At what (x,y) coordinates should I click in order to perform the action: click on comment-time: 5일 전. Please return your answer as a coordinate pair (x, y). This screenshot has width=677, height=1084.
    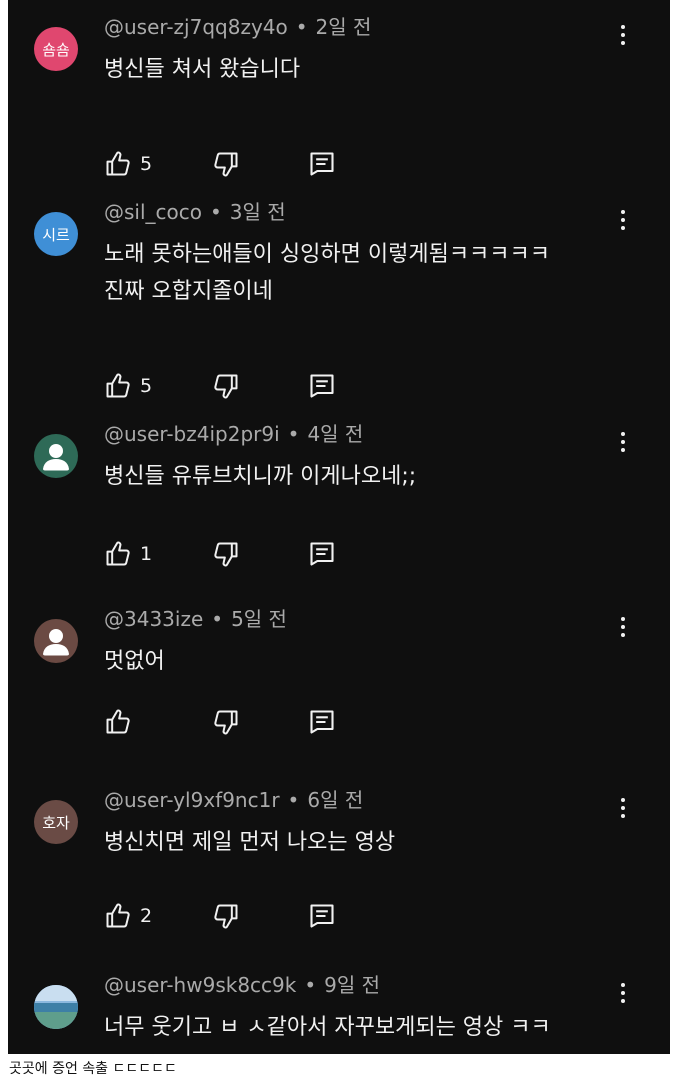
    Looking at the image, I should click on (259, 619).